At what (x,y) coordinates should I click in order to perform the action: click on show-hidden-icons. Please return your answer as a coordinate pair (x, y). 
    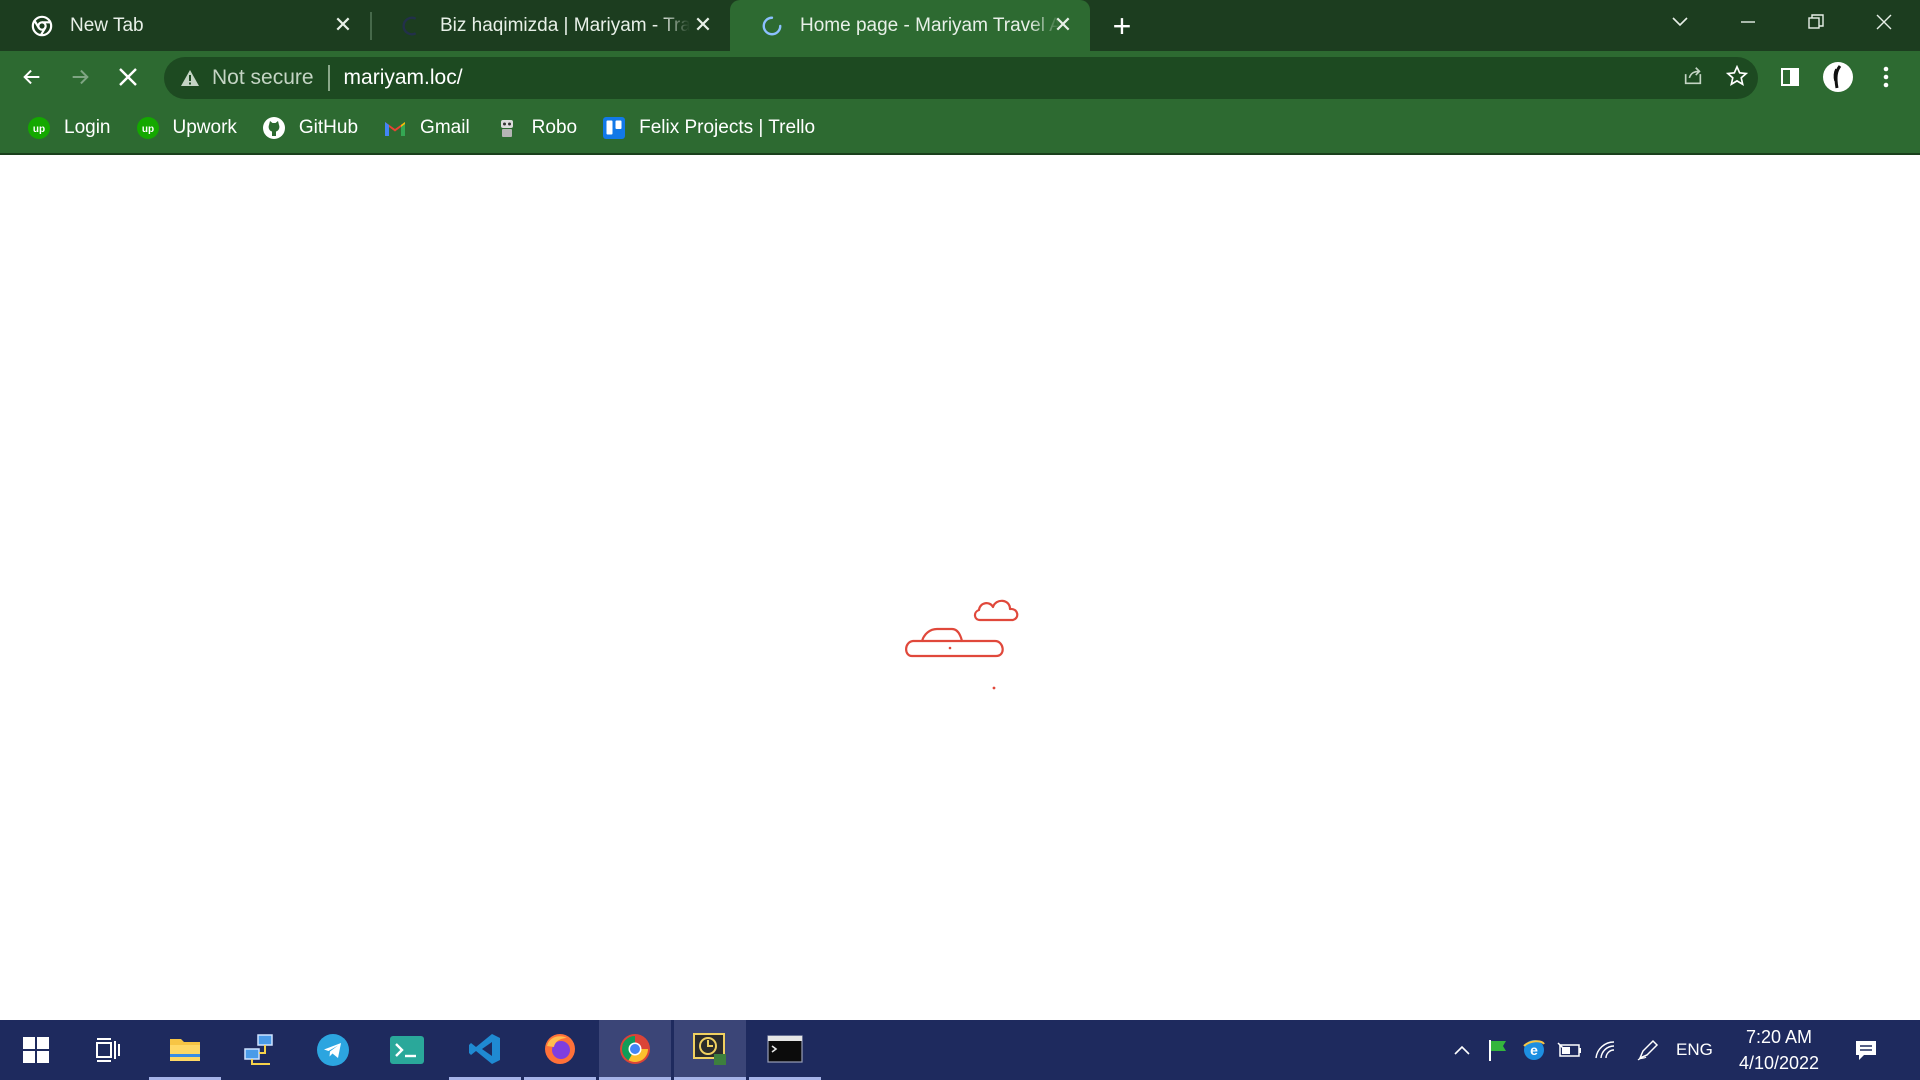
    Looking at the image, I should click on (1462, 1050).